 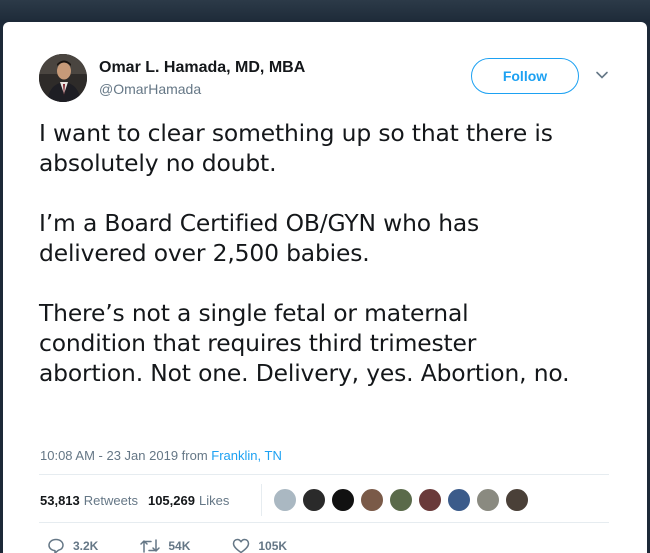 I want to click on likes-label: Likes, so click(x=214, y=500).